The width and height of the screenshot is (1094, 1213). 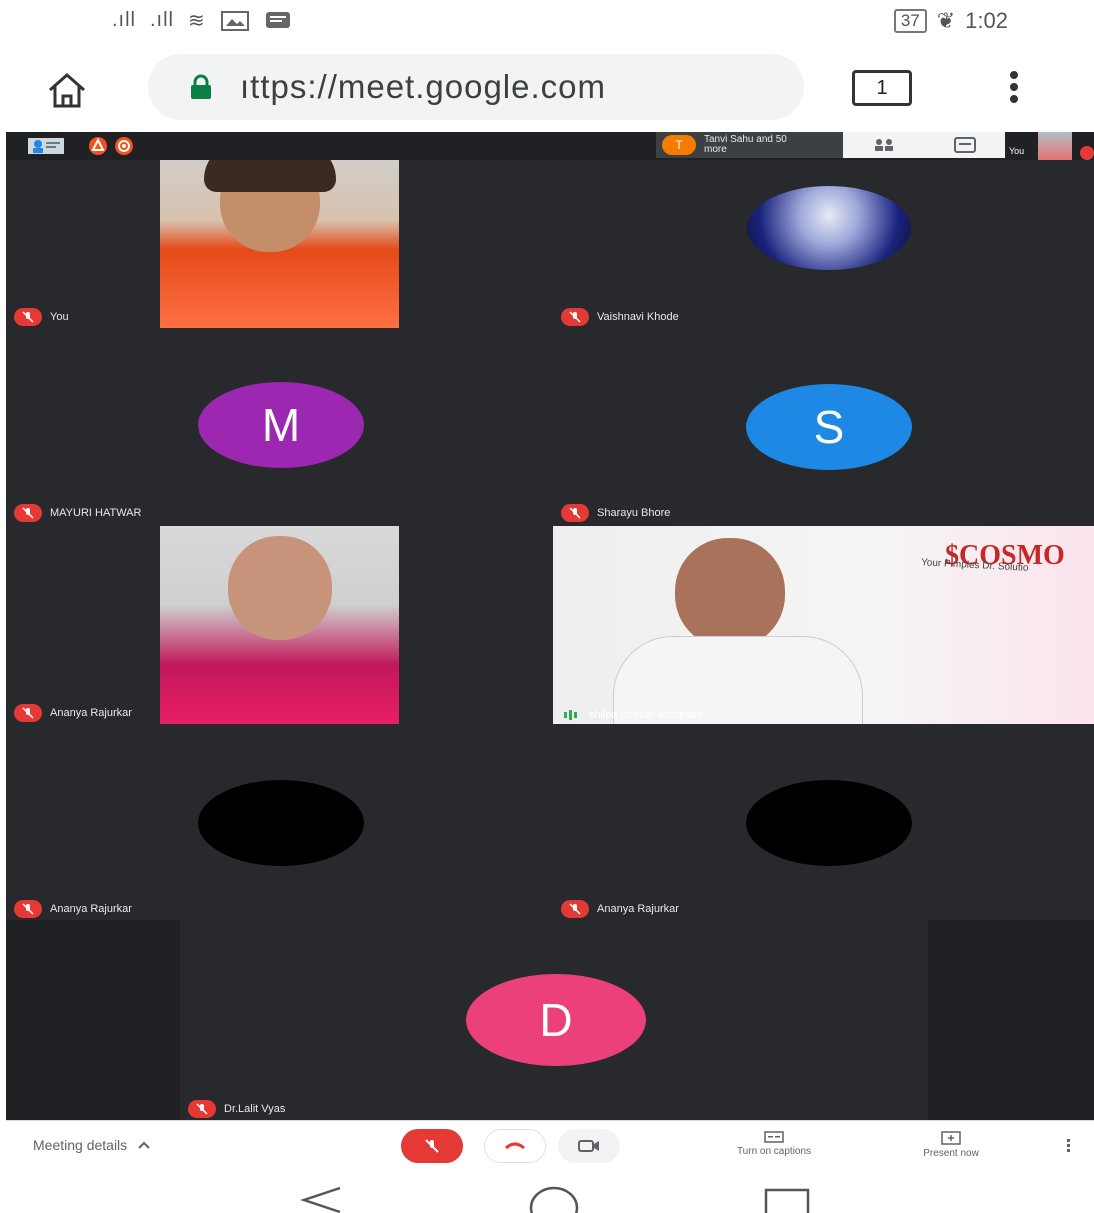 I want to click on participant-name: Sharayu Bhore, so click(x=615, y=513).